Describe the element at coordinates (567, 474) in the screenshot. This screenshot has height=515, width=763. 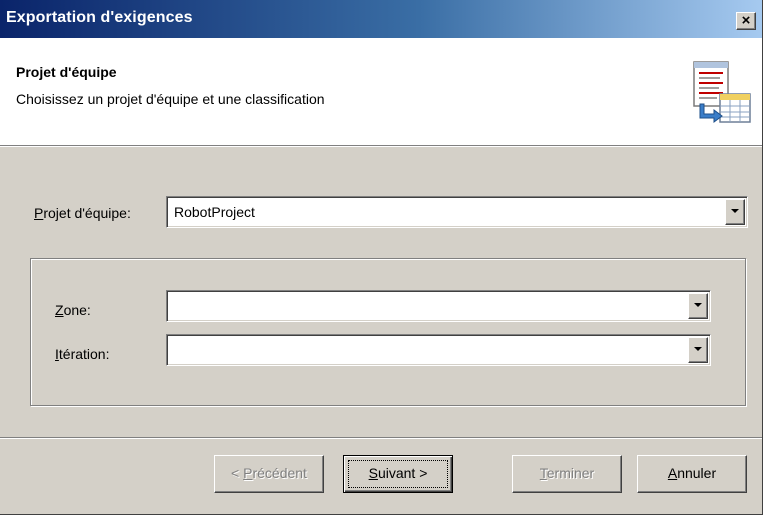
I see `finish-button: Terminer` at that location.